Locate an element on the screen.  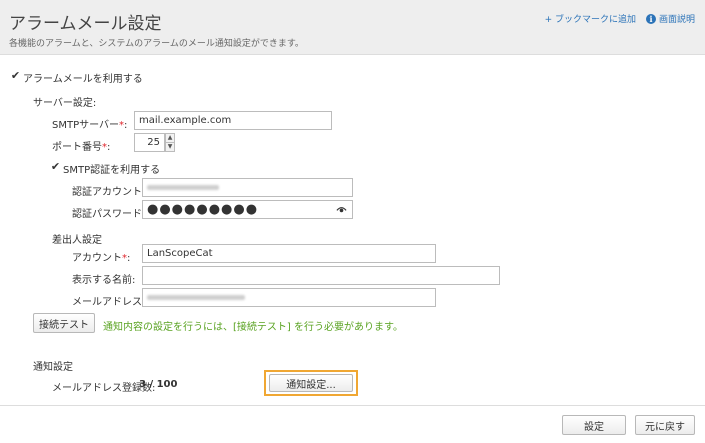
spinner-down-icon: ▼ is located at coordinates (170, 146).